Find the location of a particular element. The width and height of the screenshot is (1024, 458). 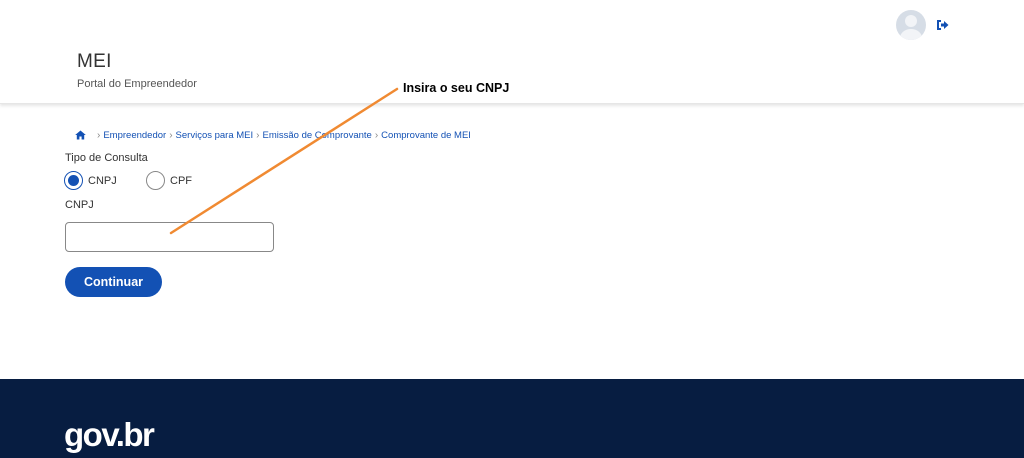

radio-option-cnpj: CNPJ is located at coordinates (90, 180).